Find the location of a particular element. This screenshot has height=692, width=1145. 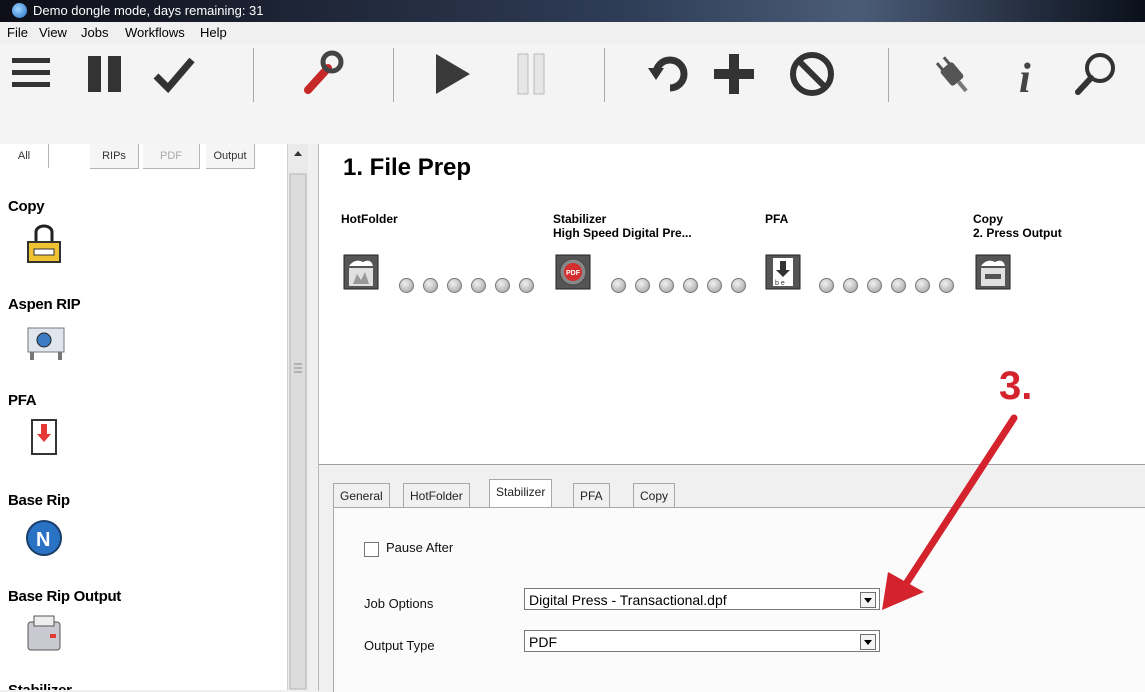

svg-text: b e is located at coordinates (780, 283).